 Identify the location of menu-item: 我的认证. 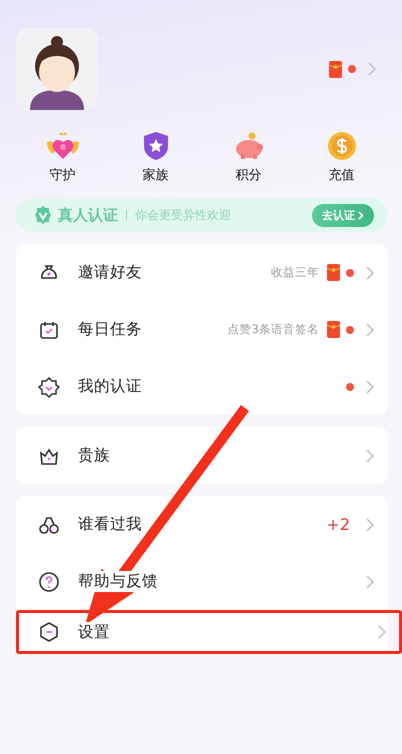
(202, 386).